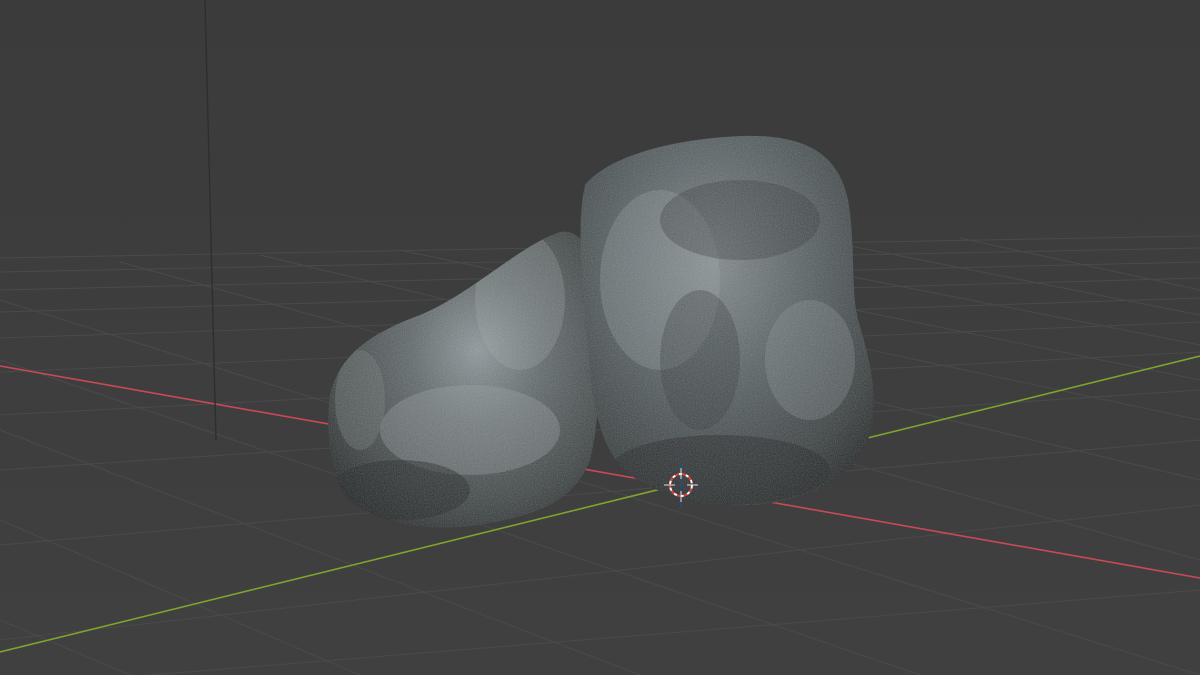  Describe the element at coordinates (725, 320) in the screenshot. I see `rock-right` at that location.